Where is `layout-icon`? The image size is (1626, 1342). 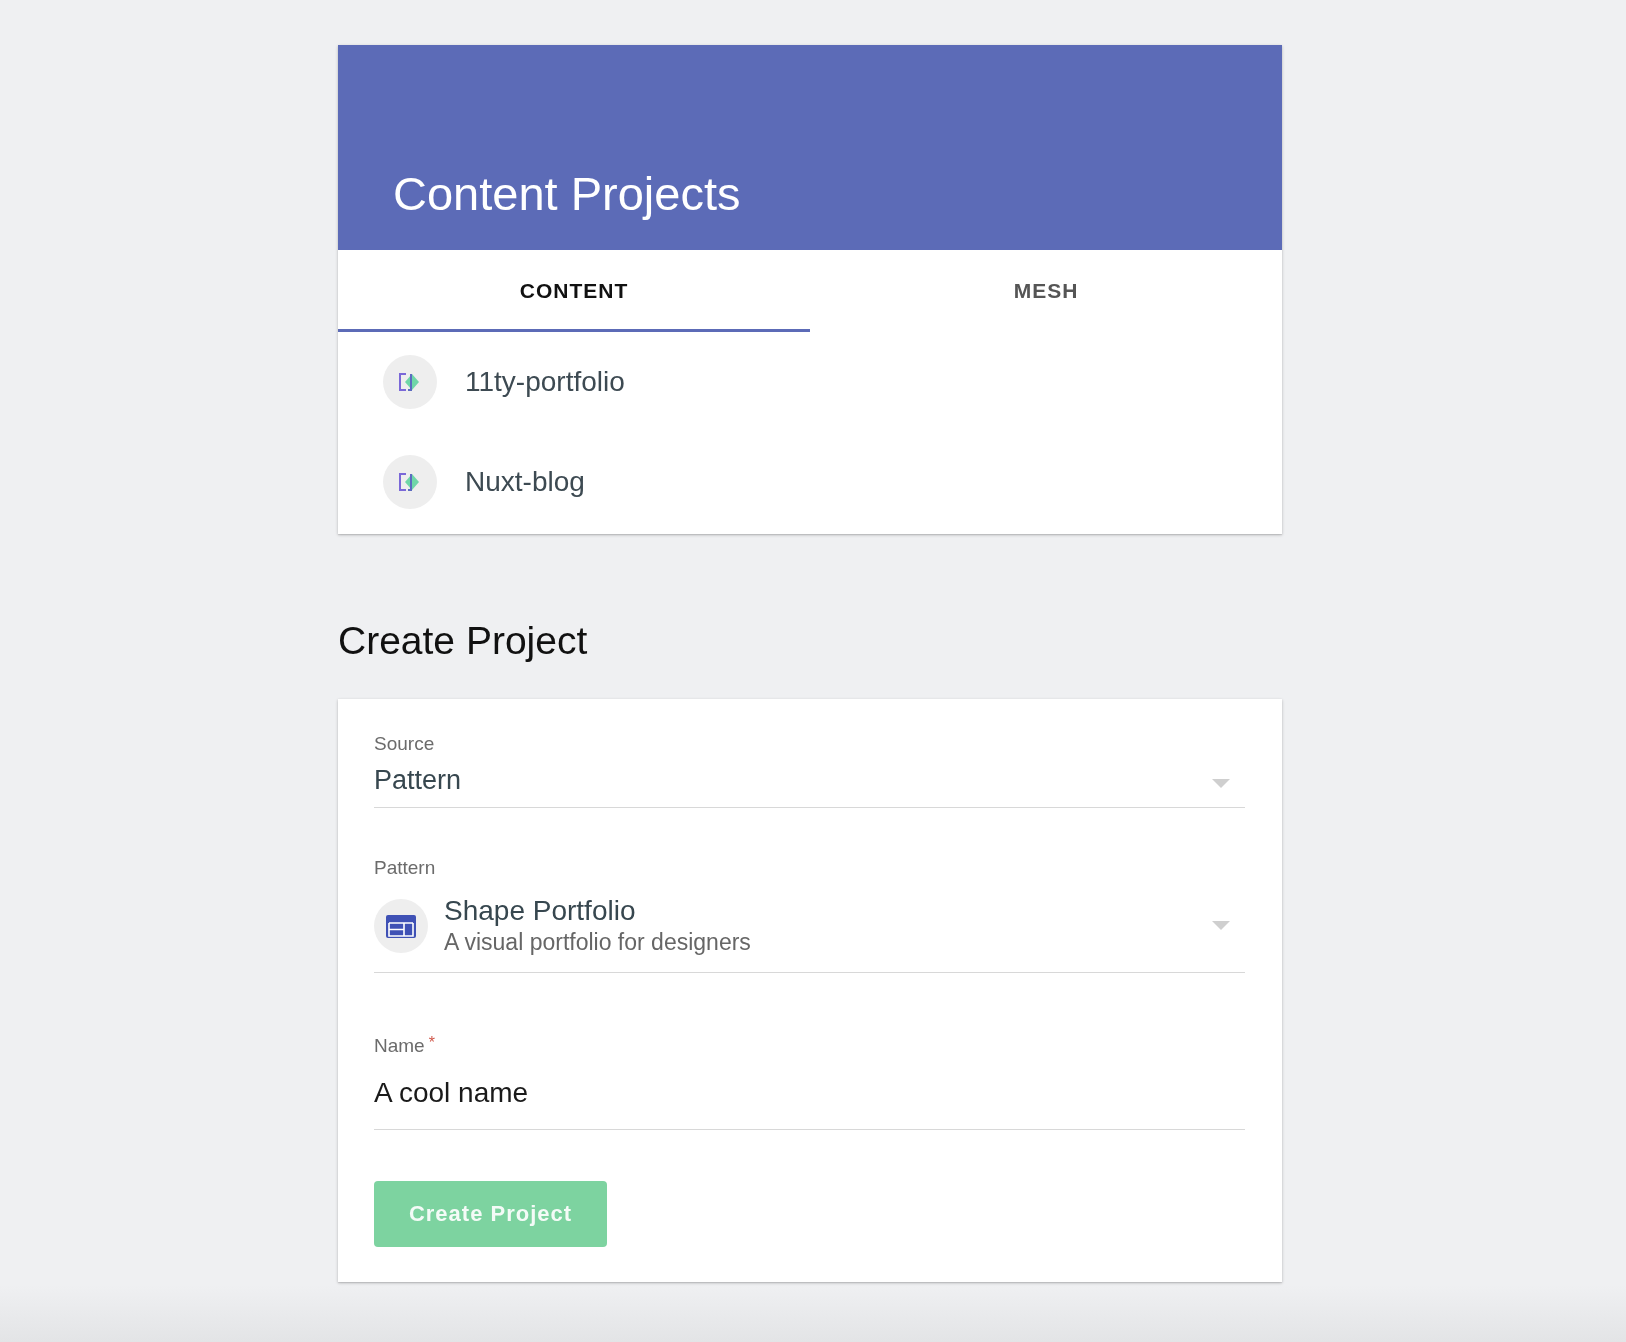
layout-icon is located at coordinates (401, 925).